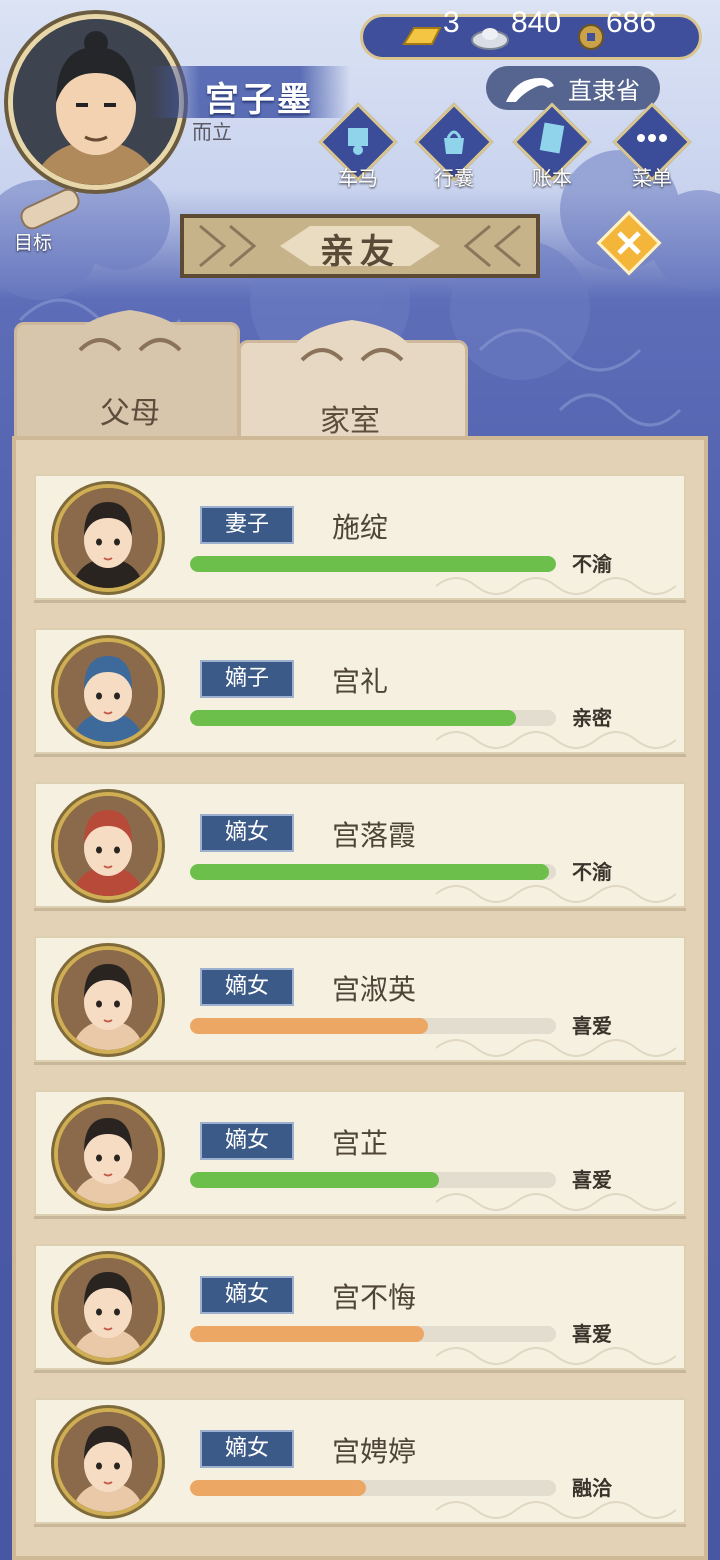 This screenshot has height=1560, width=720. I want to click on ledger-button: 账本, so click(552, 146).